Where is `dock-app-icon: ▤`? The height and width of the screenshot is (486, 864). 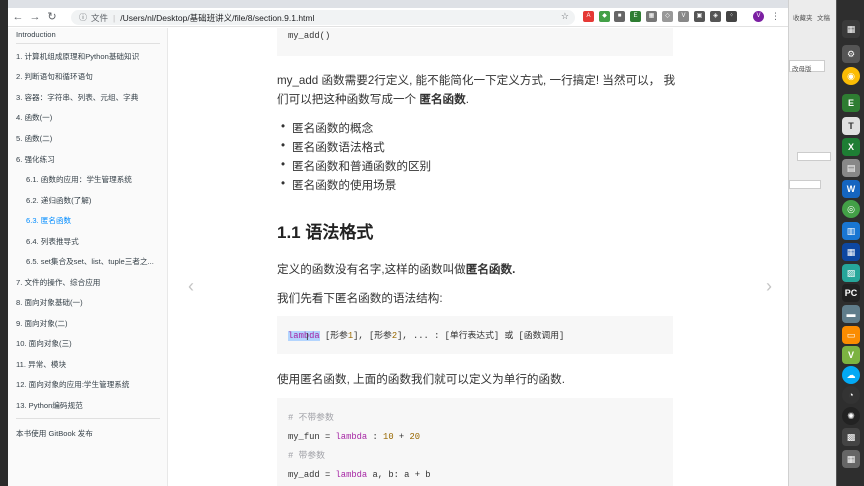 dock-app-icon: ▤ is located at coordinates (851, 168).